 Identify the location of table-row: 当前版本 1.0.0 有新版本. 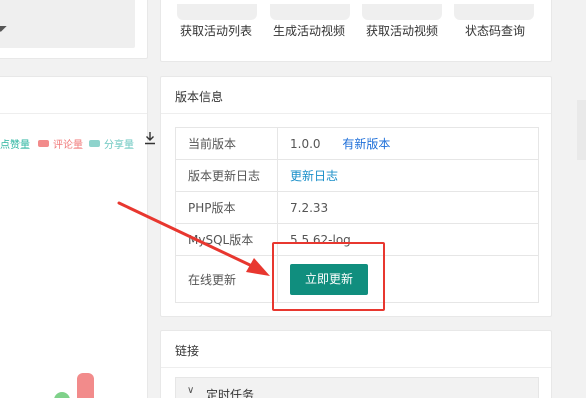
(357, 143).